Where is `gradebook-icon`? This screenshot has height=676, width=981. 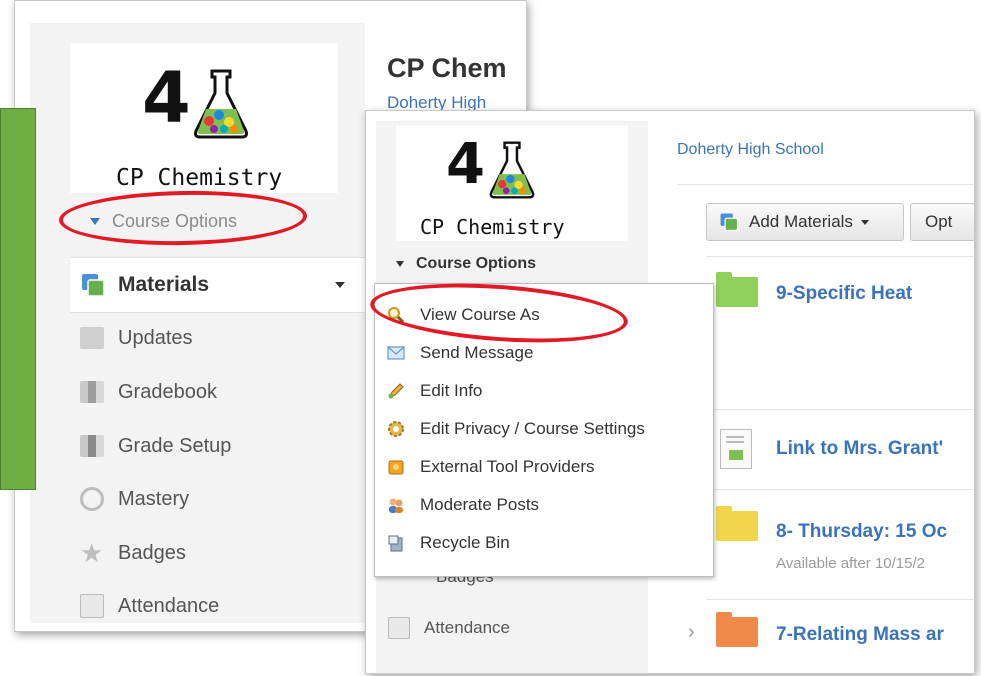
gradebook-icon is located at coordinates (92, 392).